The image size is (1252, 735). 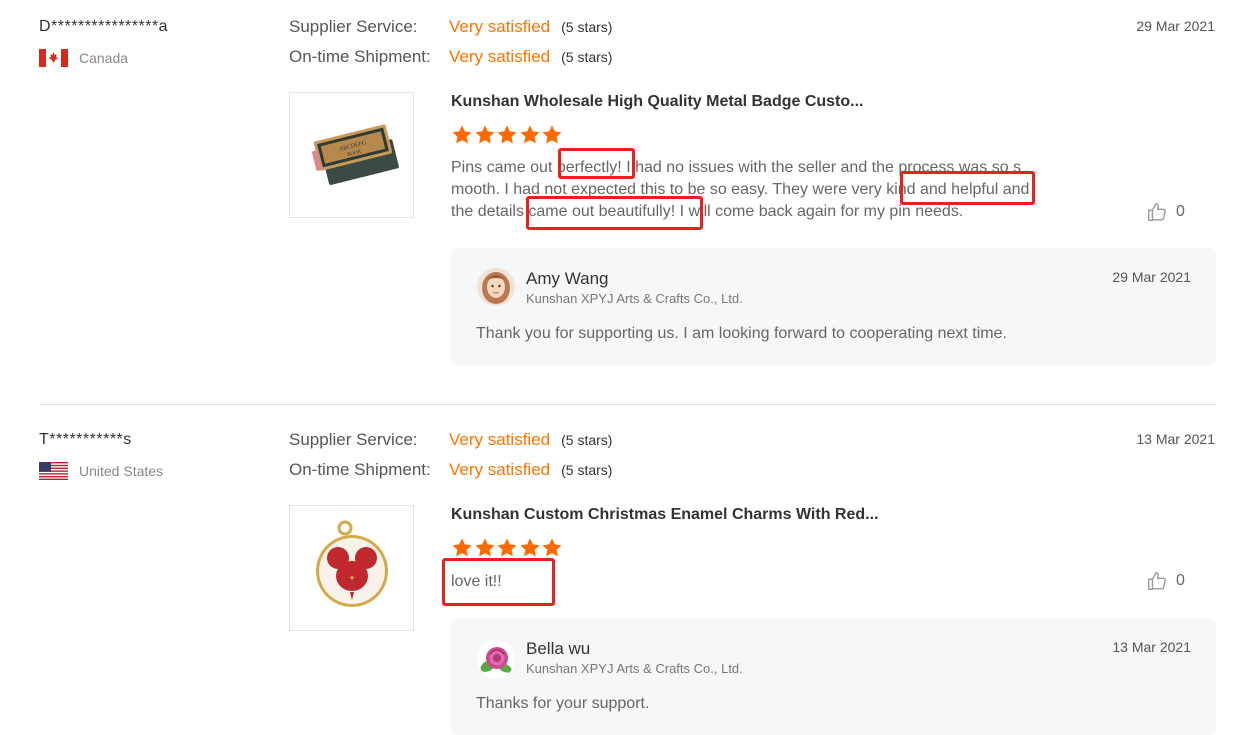 What do you see at coordinates (1175, 439) in the screenshot?
I see `review-date: 13 Mar 2021` at bounding box center [1175, 439].